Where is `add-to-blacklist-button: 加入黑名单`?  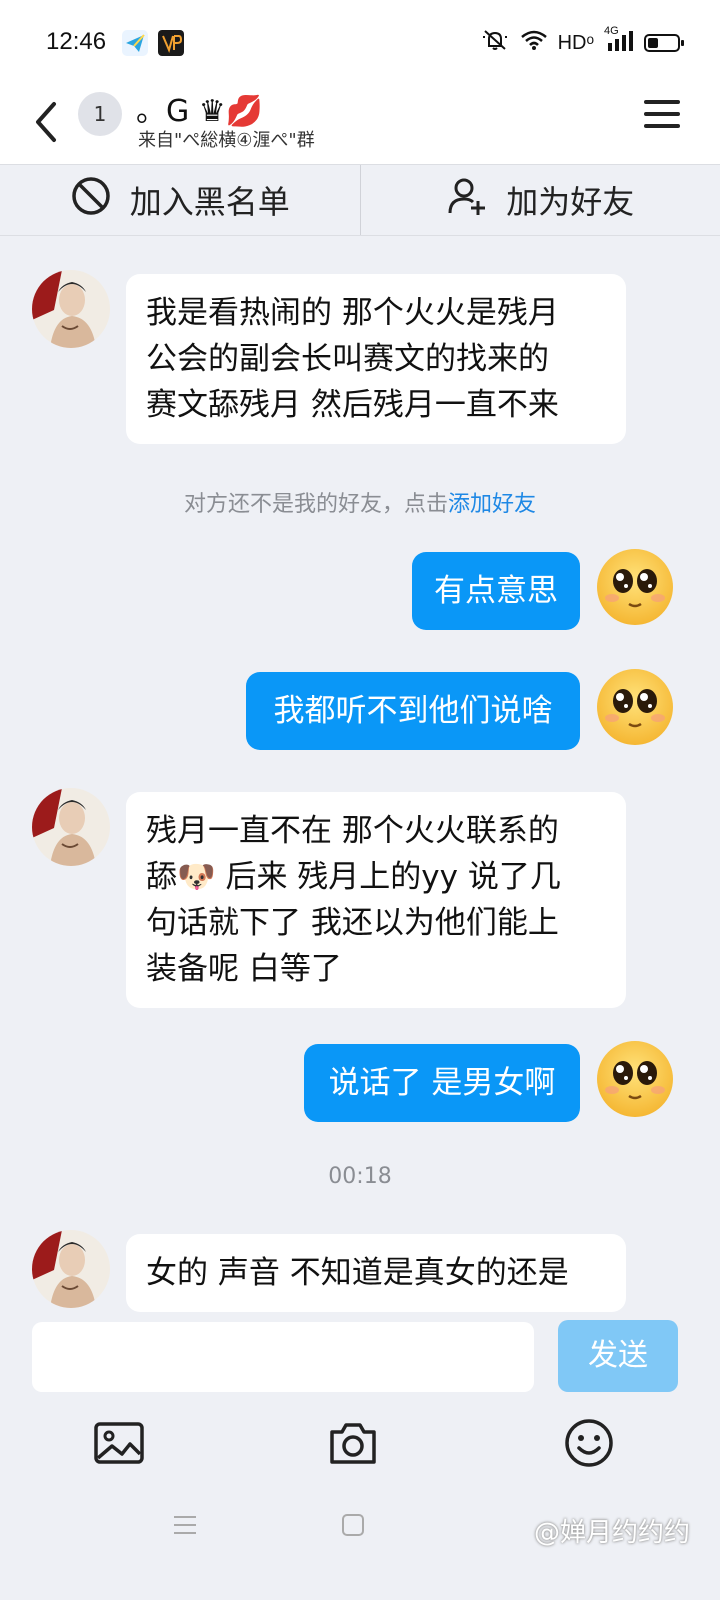
add-to-blacklist-button: 加入黑名单 is located at coordinates (180, 200).